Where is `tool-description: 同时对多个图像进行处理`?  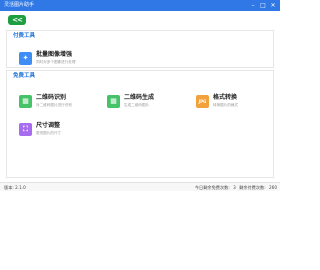
tool-description: 同时对多个图像进行处理 is located at coordinates (56, 62).